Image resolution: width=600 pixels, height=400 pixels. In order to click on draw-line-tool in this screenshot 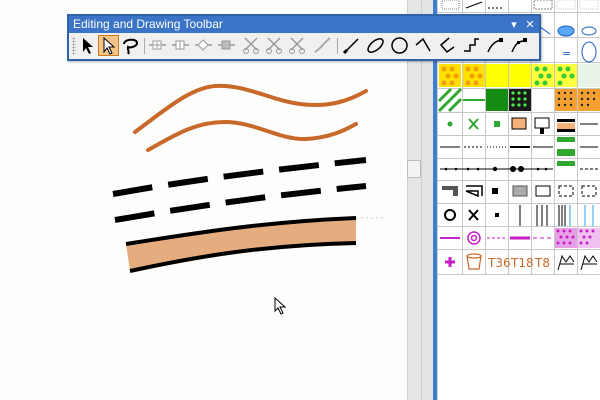, I will do `click(351, 45)`.